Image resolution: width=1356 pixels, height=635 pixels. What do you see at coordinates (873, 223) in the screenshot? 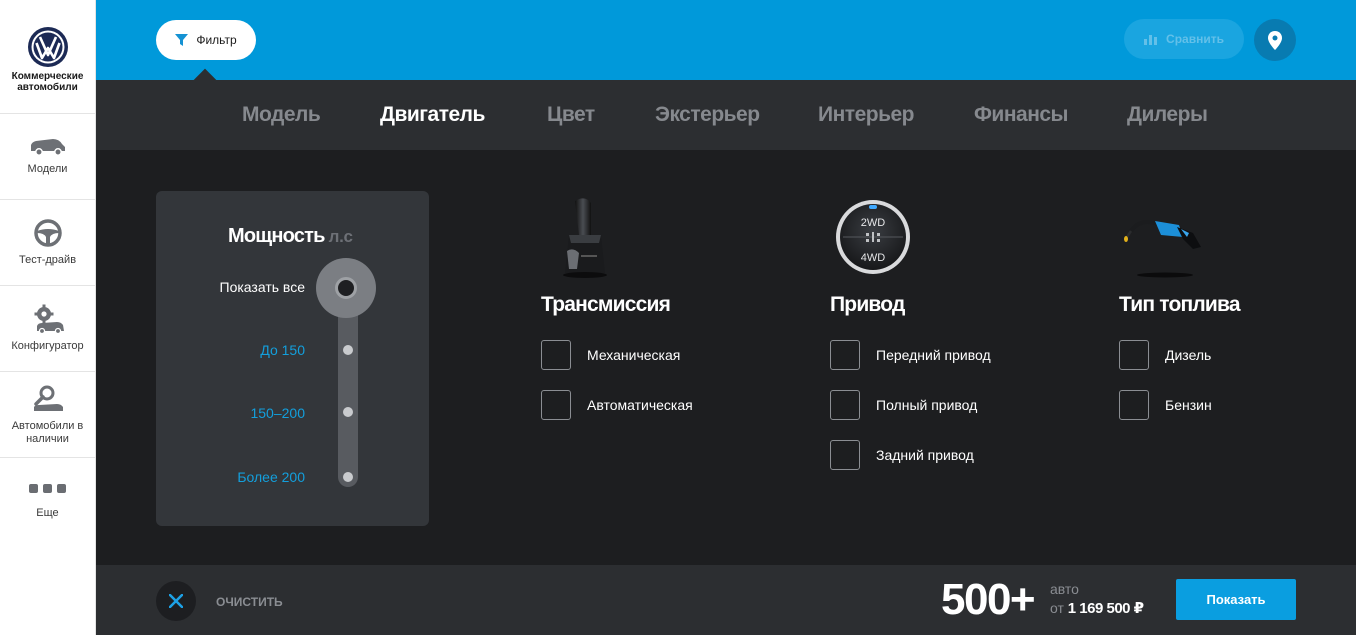
I see `dial-top-label: 2WD` at bounding box center [873, 223].